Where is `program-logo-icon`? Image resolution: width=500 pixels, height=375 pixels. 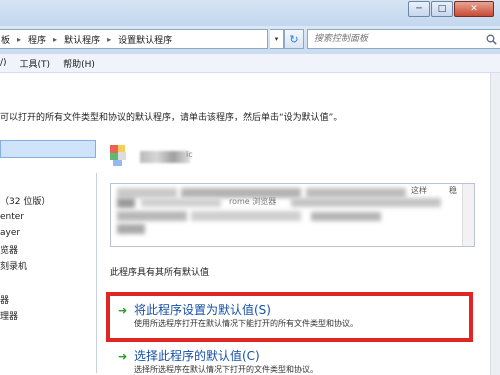
program-logo-icon is located at coordinates (118, 155).